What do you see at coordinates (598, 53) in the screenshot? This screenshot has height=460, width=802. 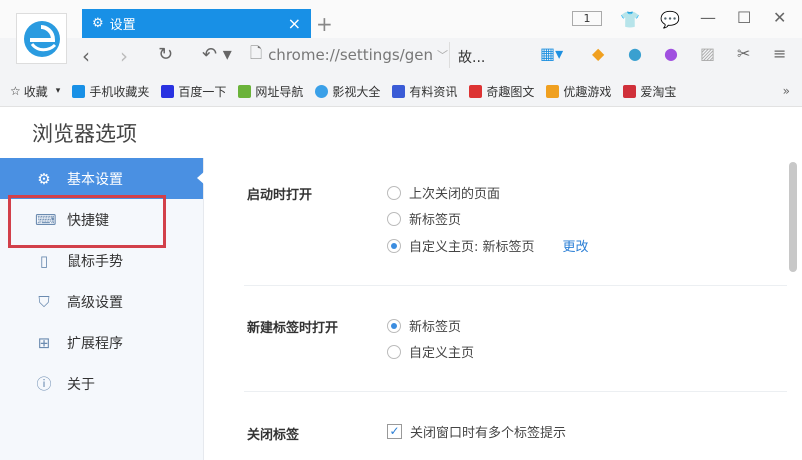 I see `favorite-icon: ◆` at bounding box center [598, 53].